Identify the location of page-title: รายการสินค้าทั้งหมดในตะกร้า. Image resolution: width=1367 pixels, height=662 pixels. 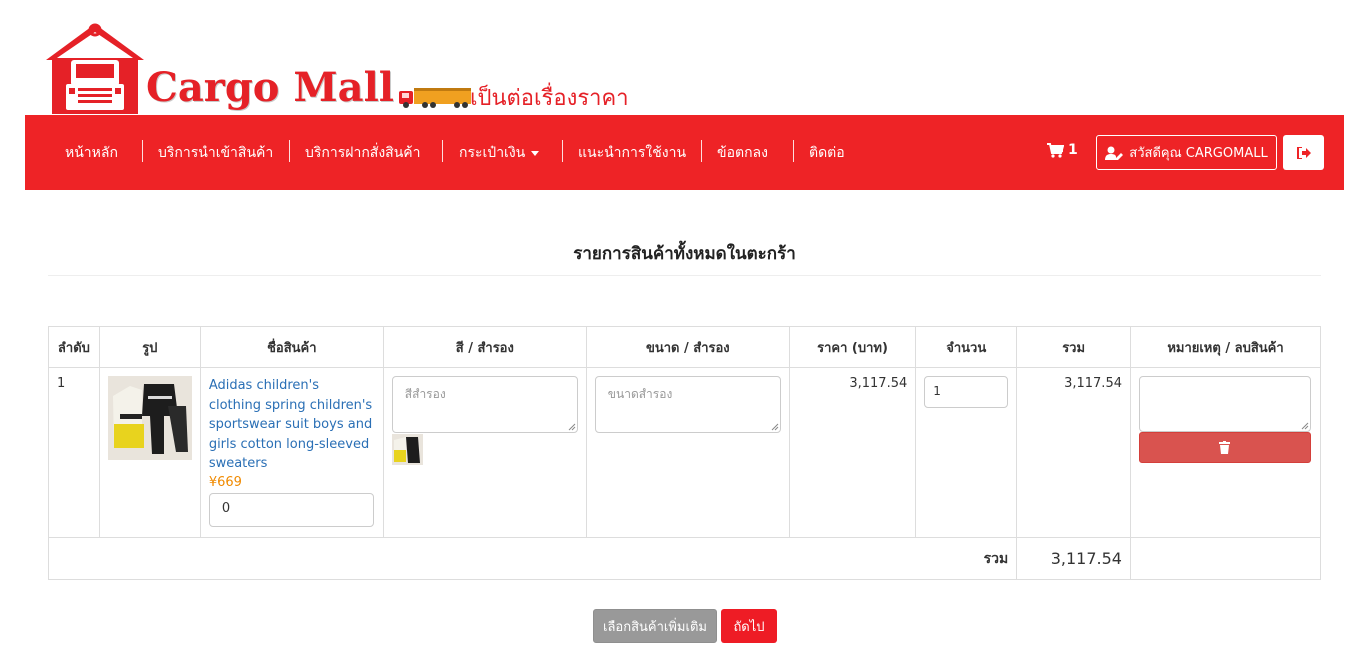
(684, 254).